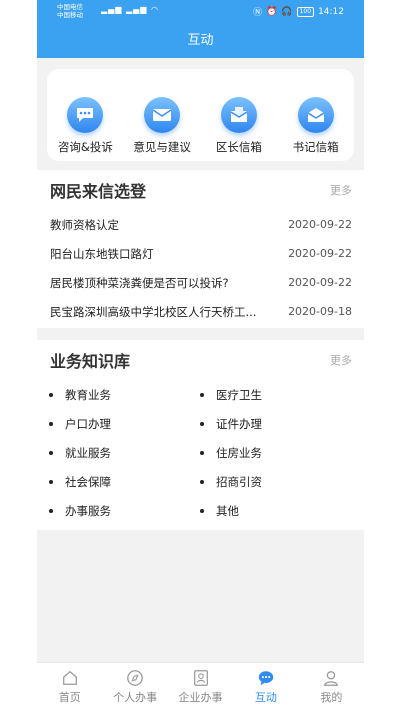 Image resolution: width=400 pixels, height=711 pixels. I want to click on carrier-2: 中国移动, so click(70, 15).